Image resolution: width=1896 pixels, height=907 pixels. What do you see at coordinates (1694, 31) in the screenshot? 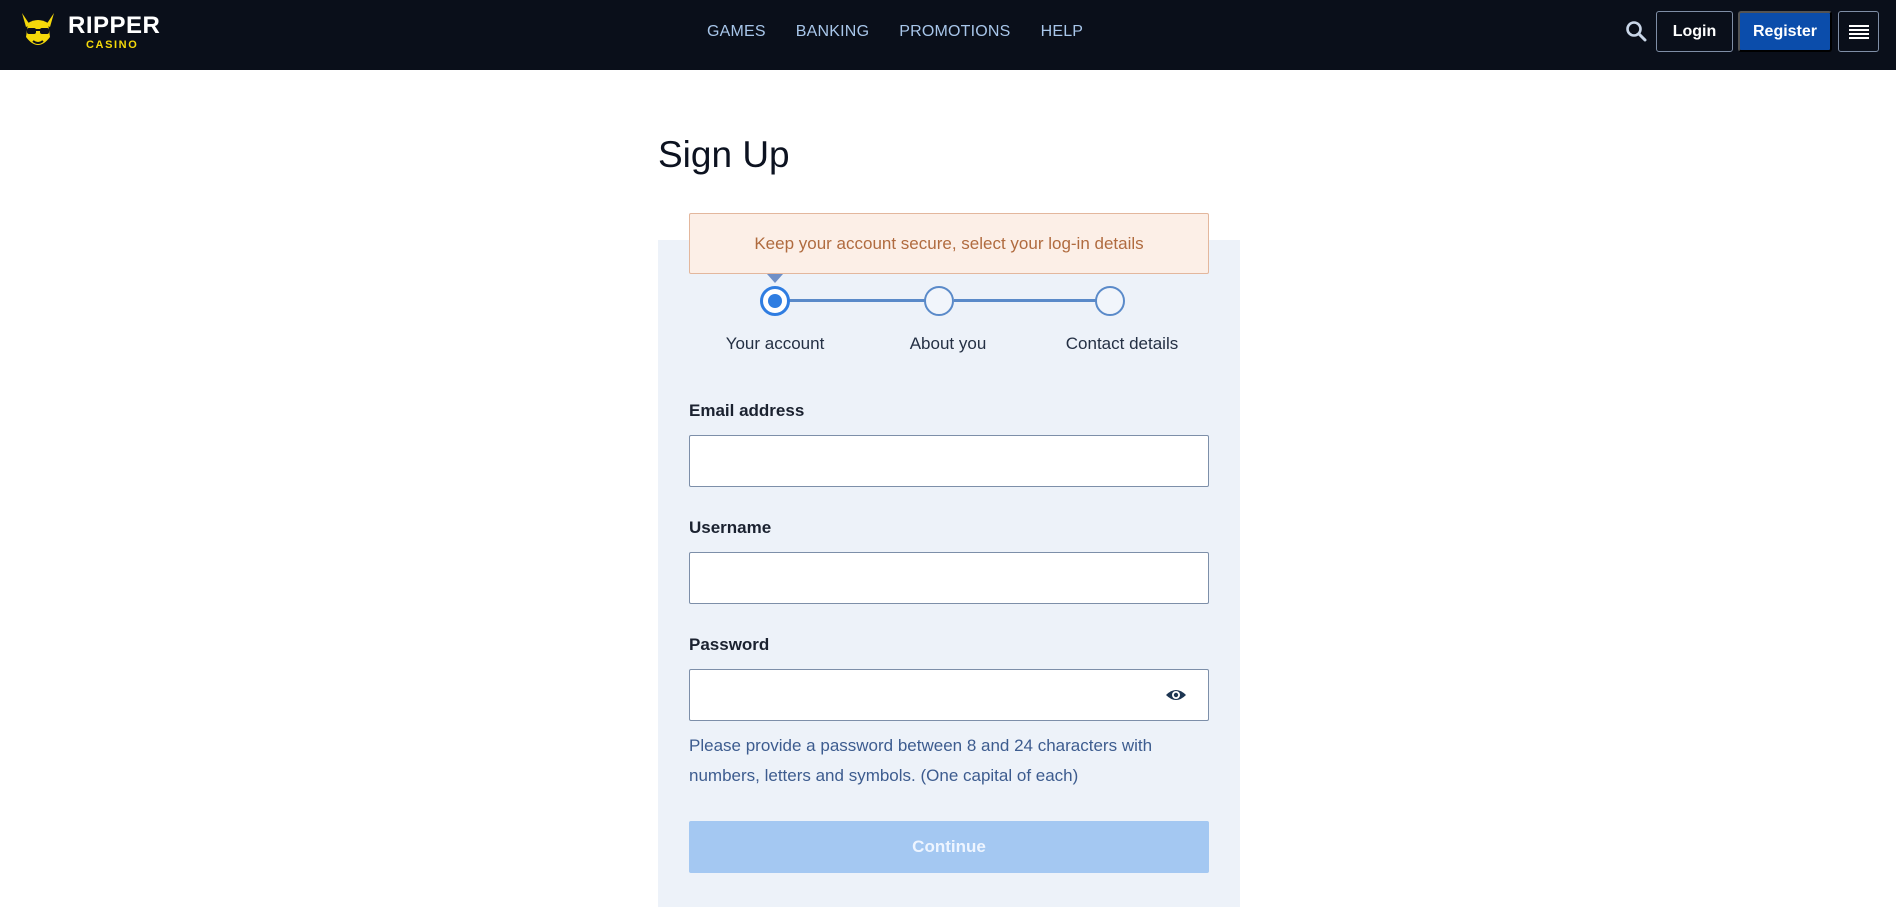
I see `login-button: Login` at bounding box center [1694, 31].